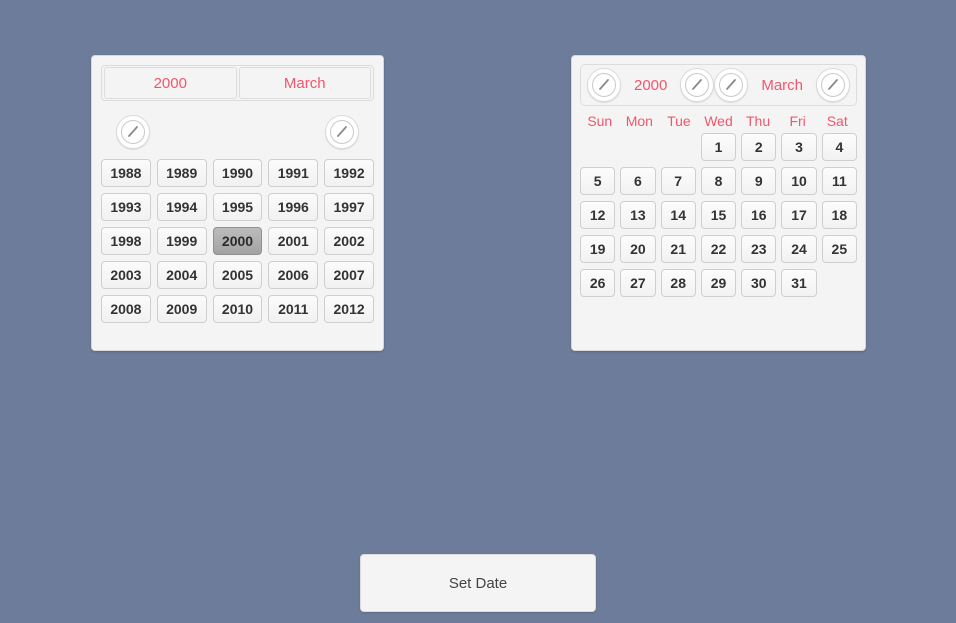 This screenshot has width=956, height=623. What do you see at coordinates (181, 207) in the screenshot?
I see `year-cell: 1994` at bounding box center [181, 207].